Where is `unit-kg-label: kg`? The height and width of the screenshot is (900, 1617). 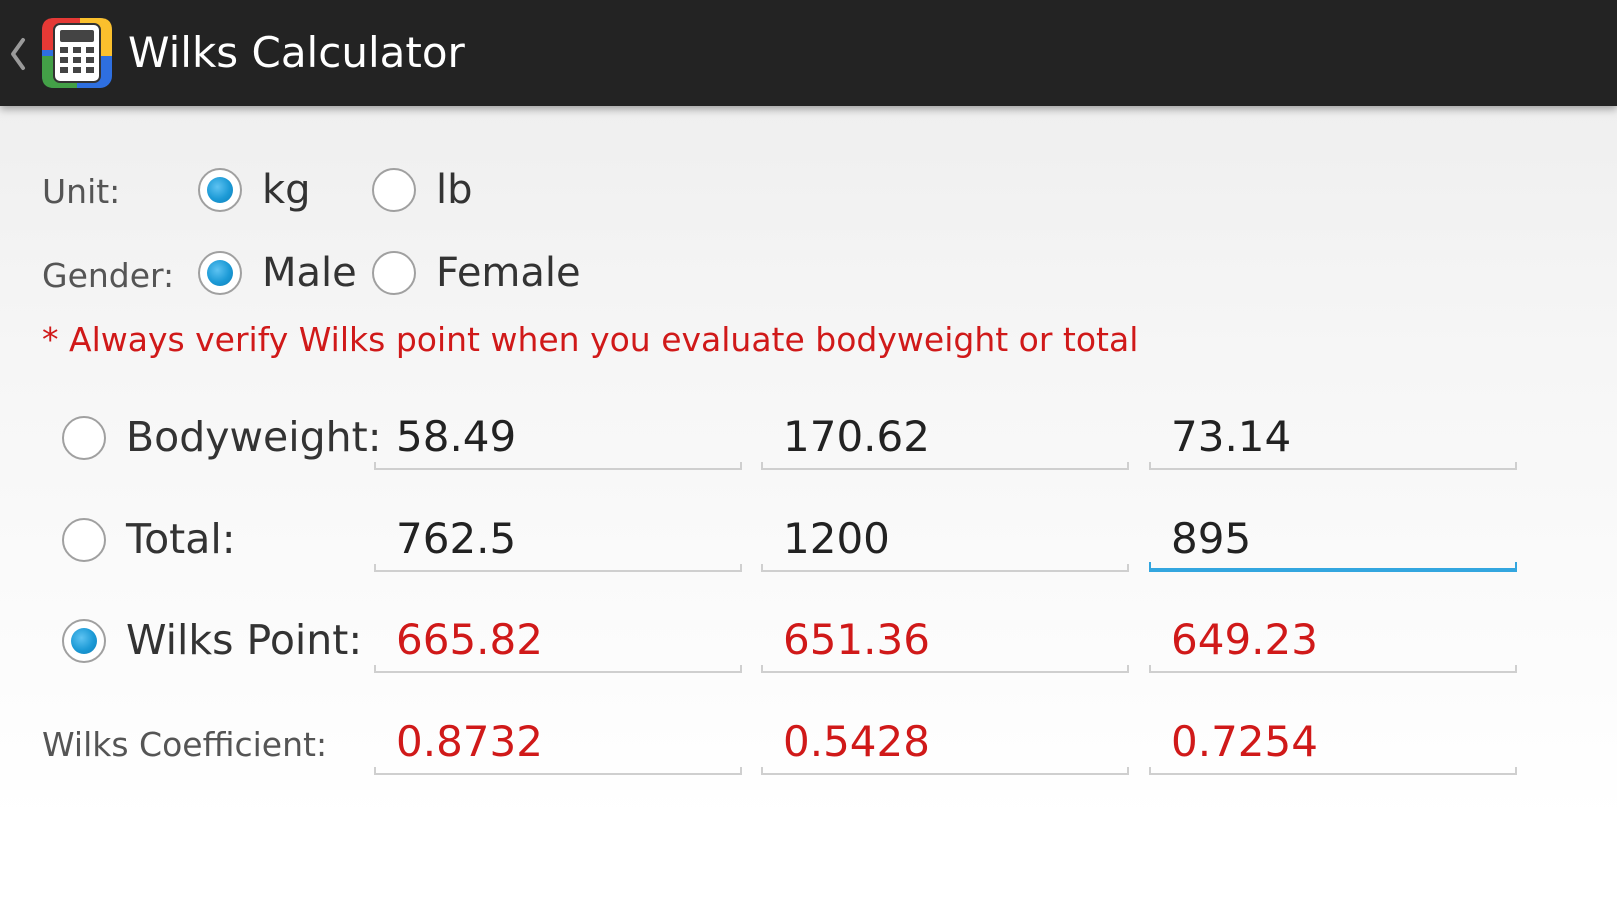
unit-kg-label: kg is located at coordinates (286, 190).